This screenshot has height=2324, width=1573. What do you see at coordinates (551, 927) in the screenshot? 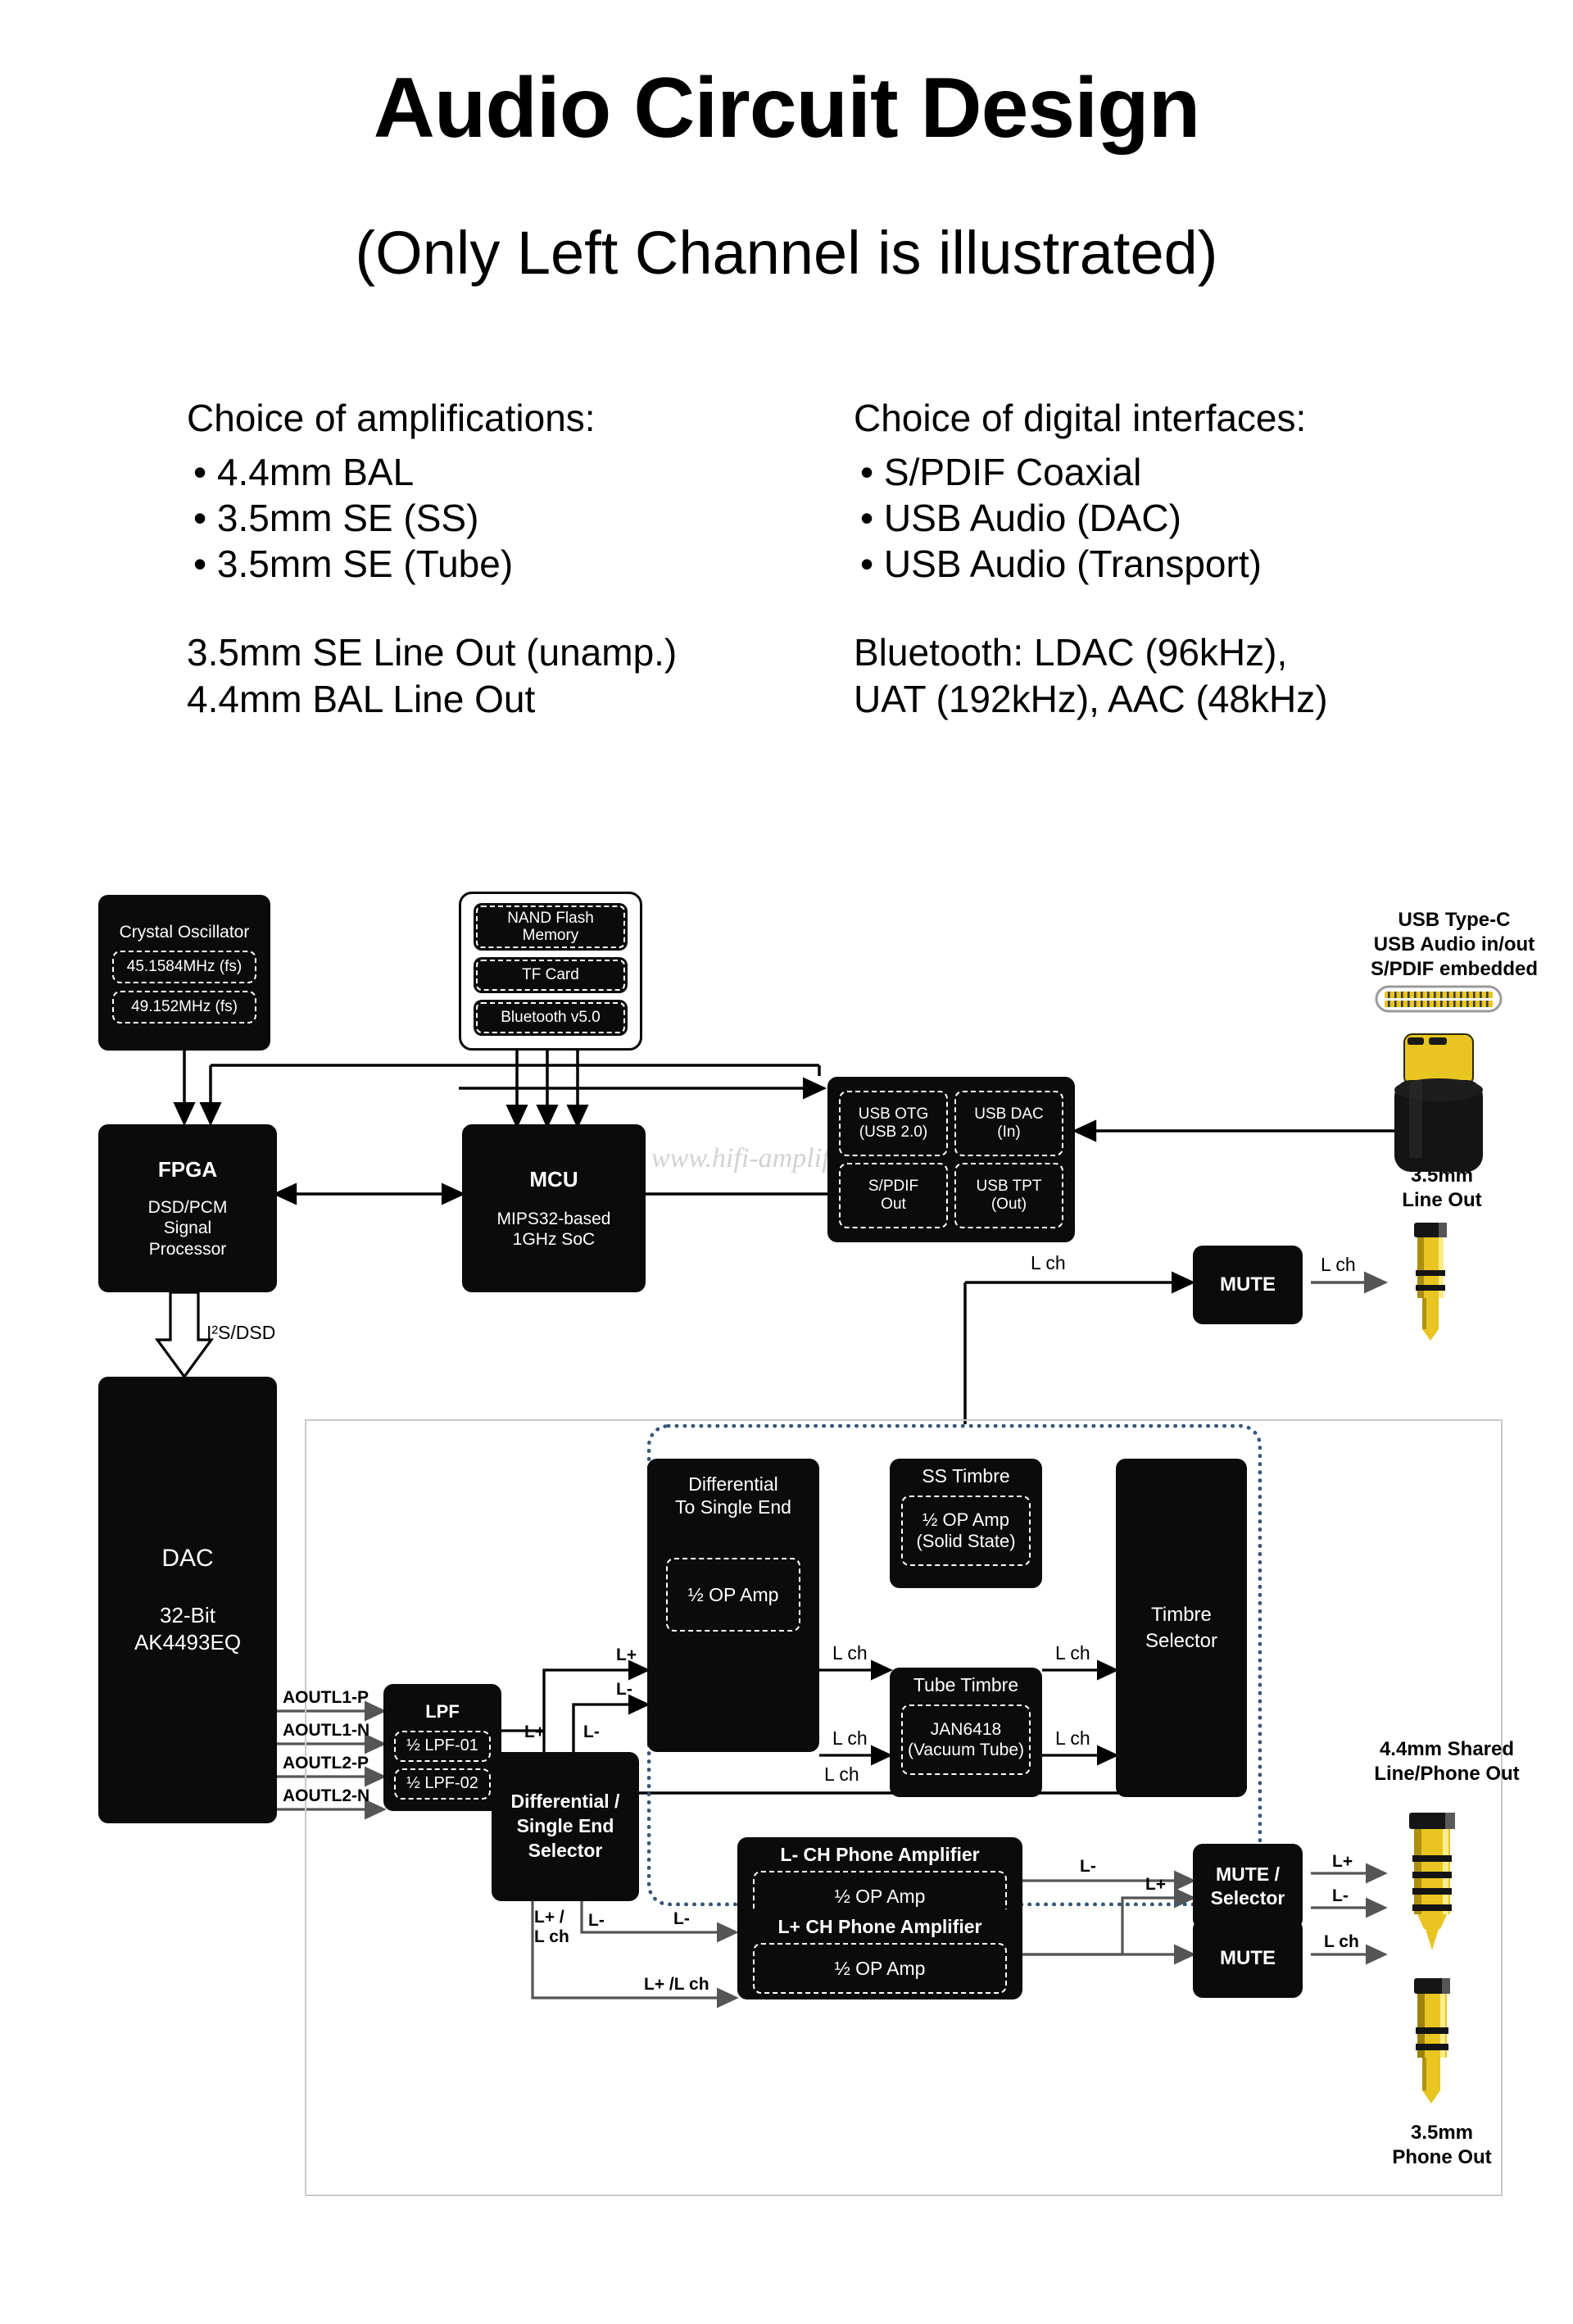
I see `nand-flash-memory-block: NAND Flash Memory` at bounding box center [551, 927].